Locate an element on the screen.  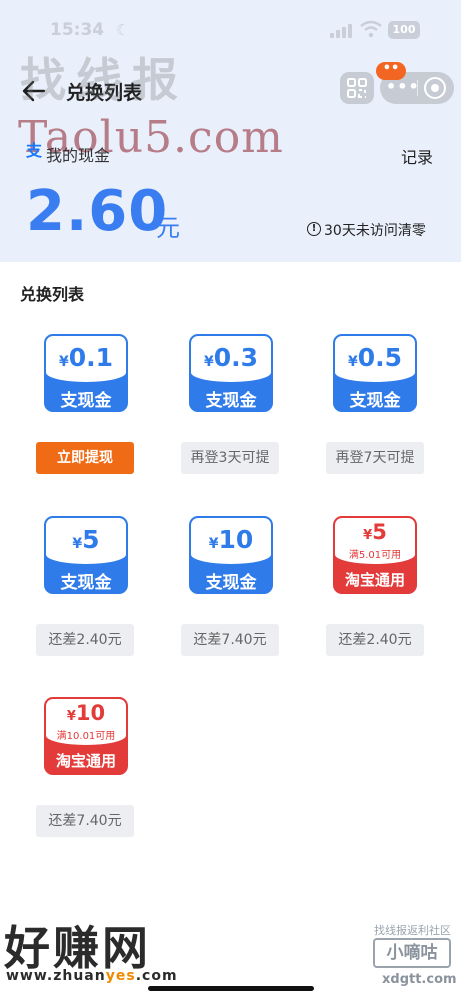
status-time: 15:34 is located at coordinates (77, 30).